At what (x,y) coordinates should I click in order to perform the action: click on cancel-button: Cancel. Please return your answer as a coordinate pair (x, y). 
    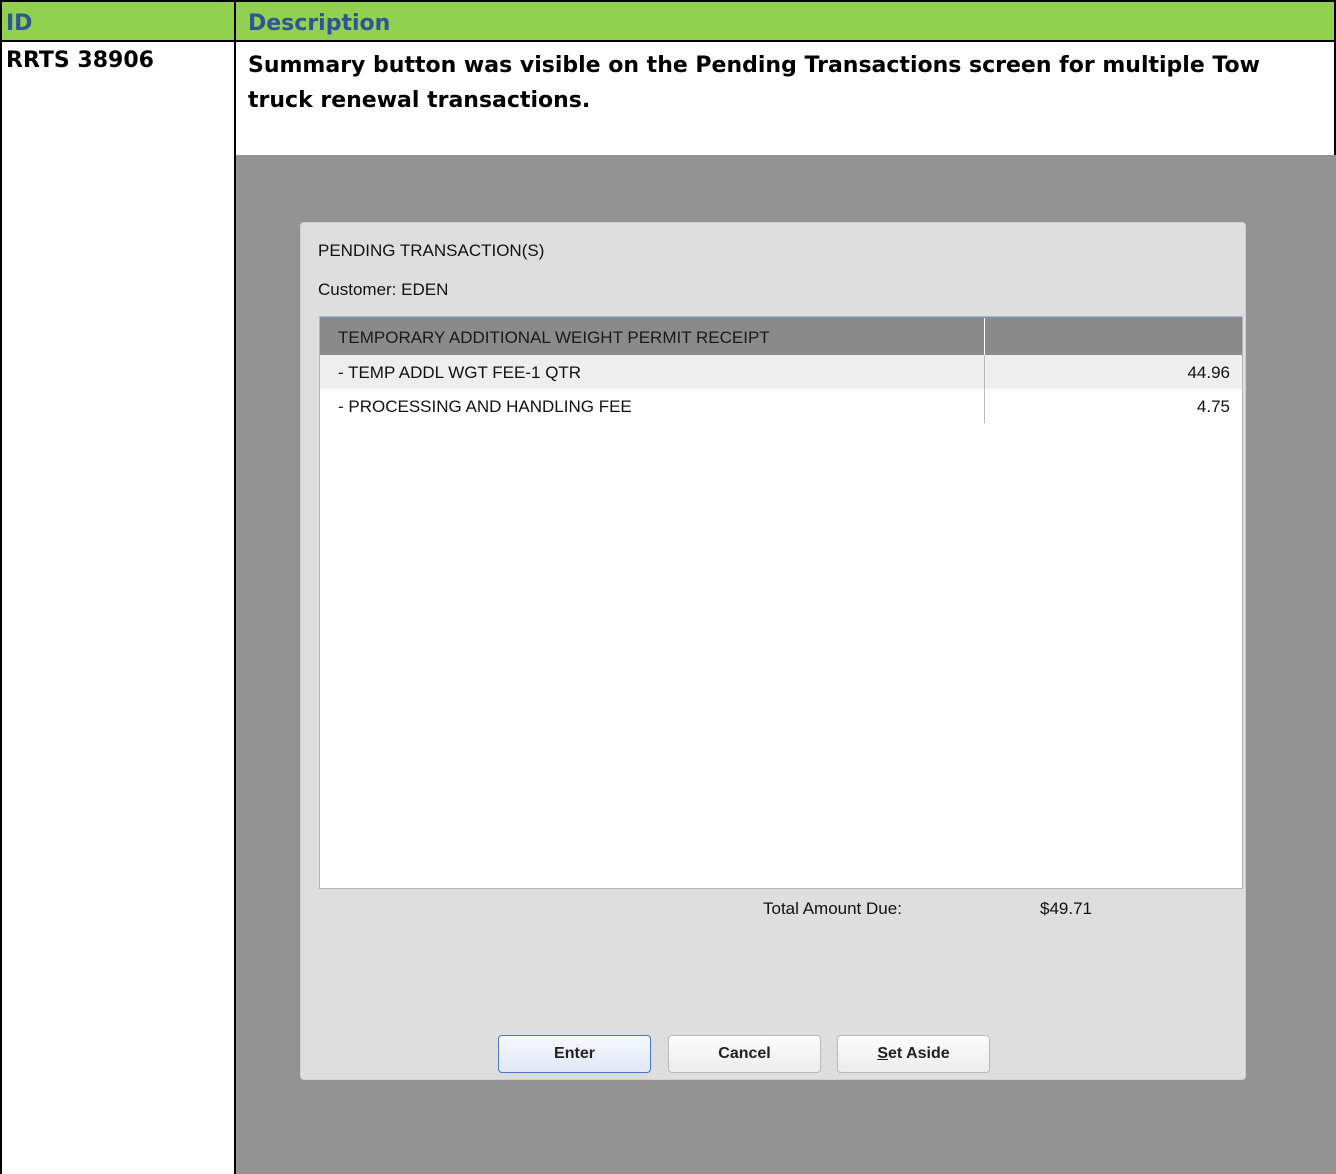
    Looking at the image, I should click on (744, 1054).